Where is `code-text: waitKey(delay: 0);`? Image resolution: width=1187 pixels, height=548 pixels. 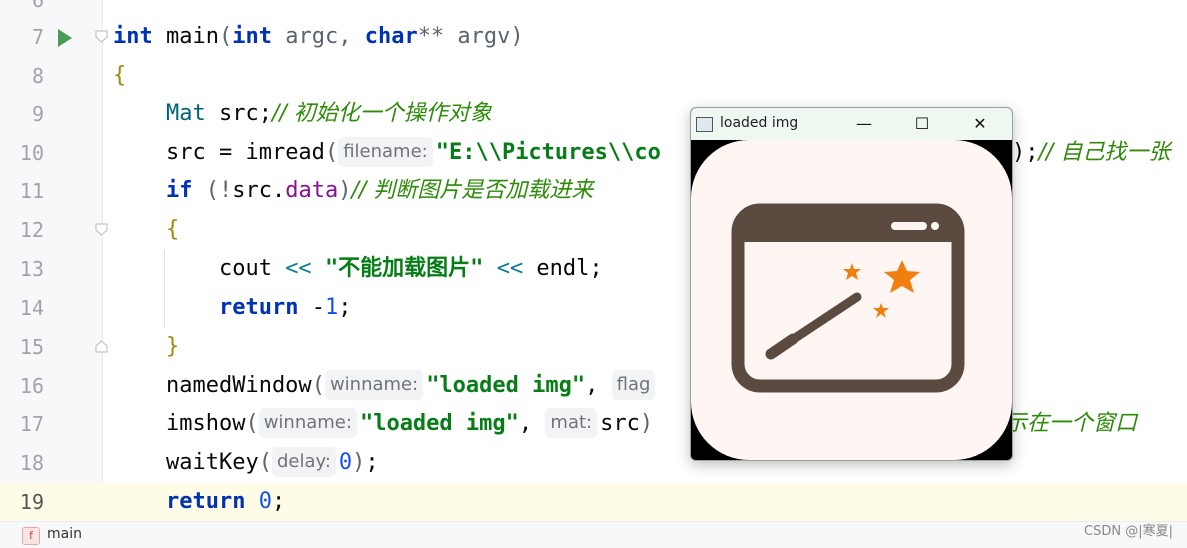 code-text: waitKey(delay: 0); is located at coordinates (246, 463).